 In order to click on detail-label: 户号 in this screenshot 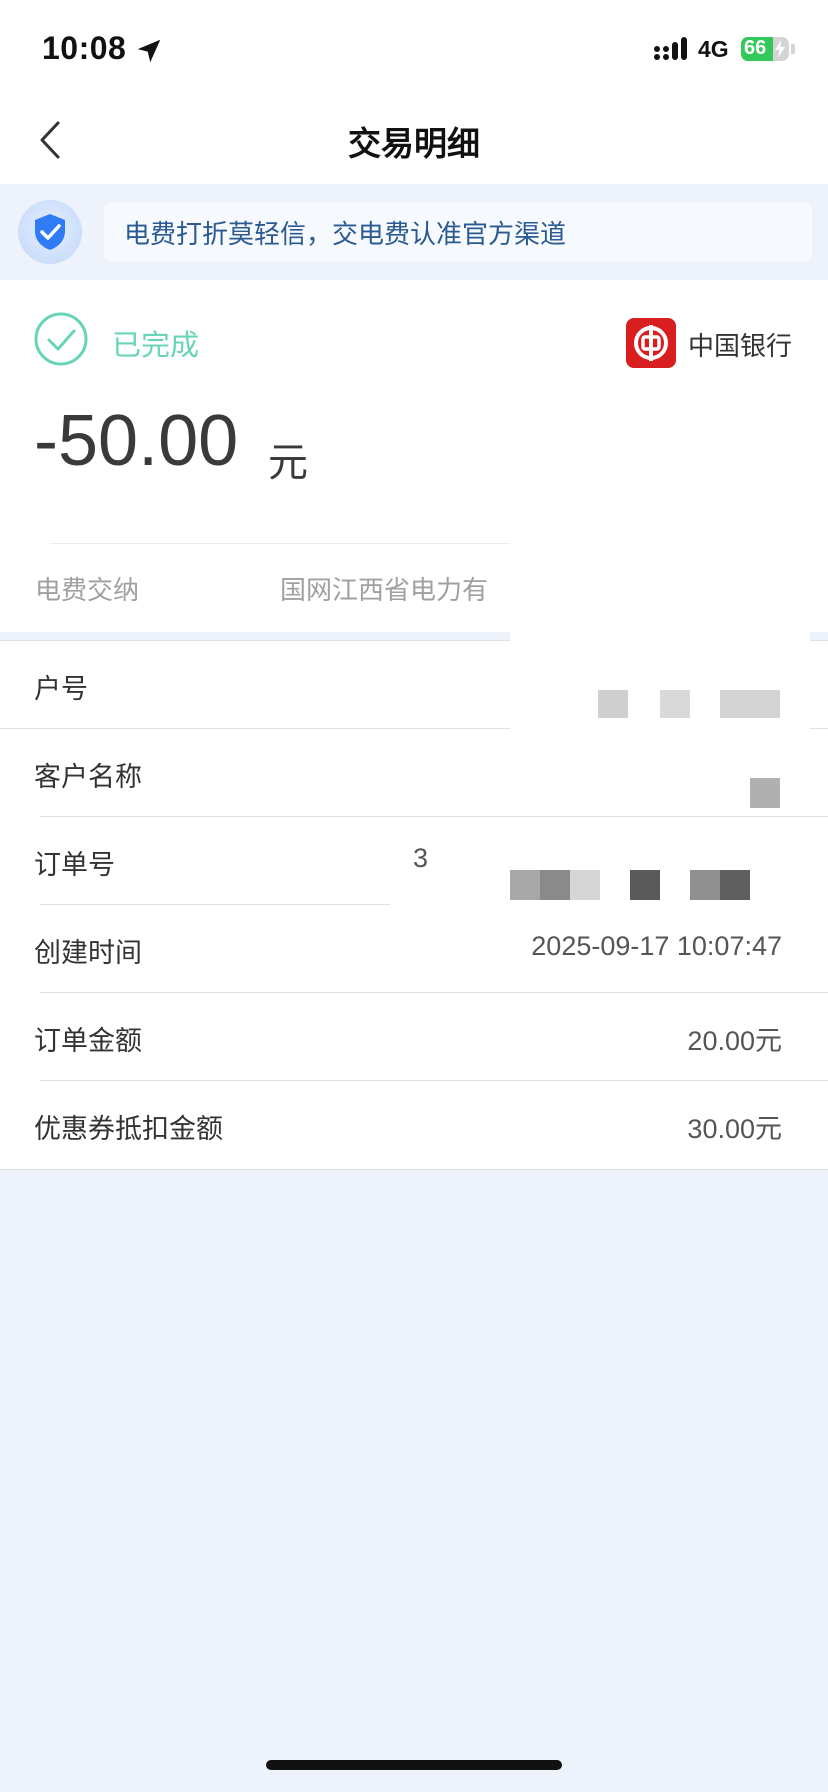, I will do `click(61, 689)`.